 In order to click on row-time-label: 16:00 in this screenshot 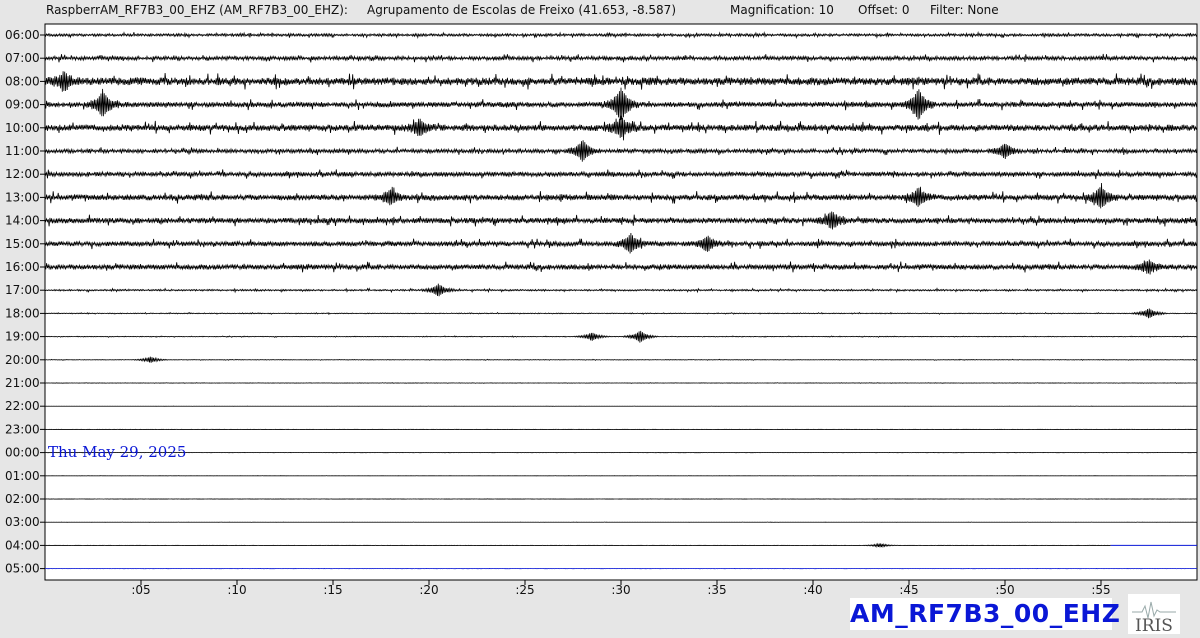, I will do `click(22, 267)`.